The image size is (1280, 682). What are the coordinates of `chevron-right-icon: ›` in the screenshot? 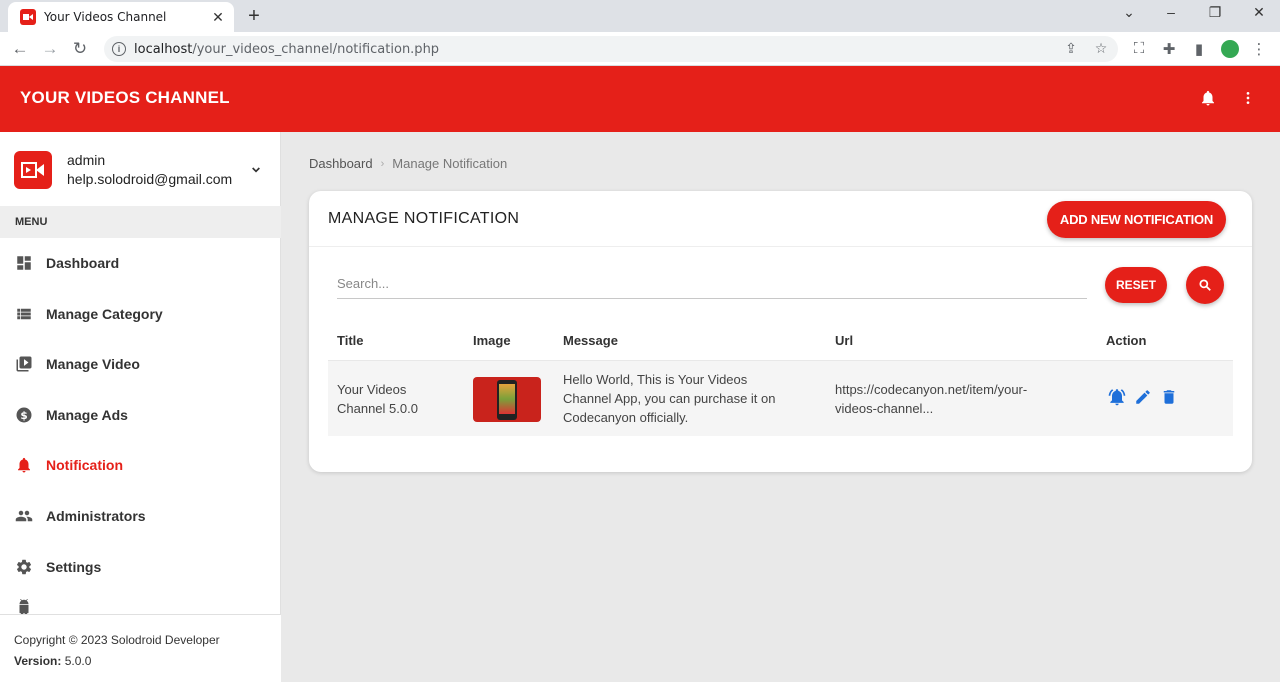 It's located at (382, 163).